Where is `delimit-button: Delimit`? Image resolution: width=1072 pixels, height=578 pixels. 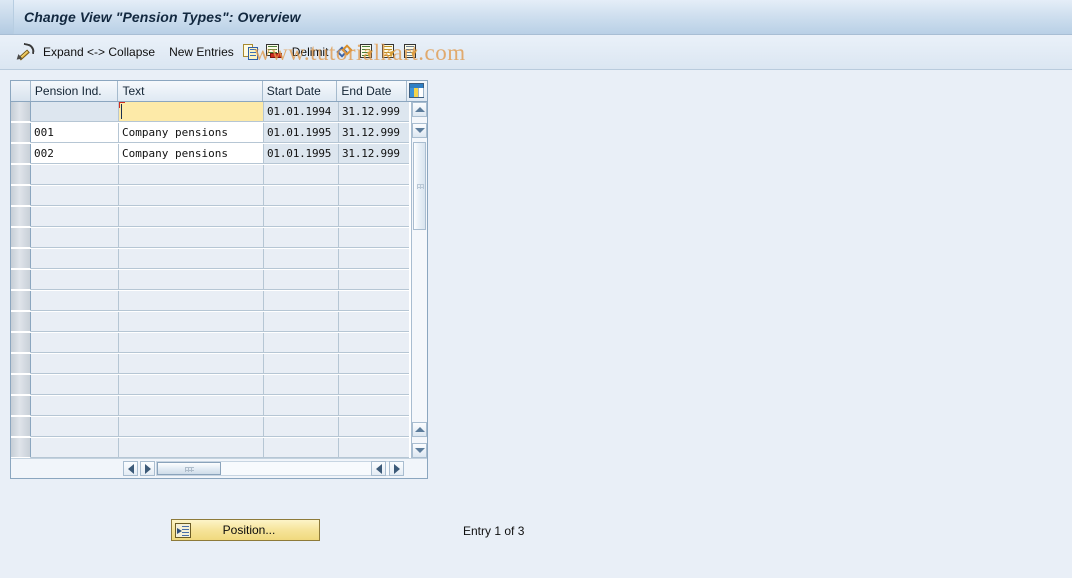 delimit-button: Delimit is located at coordinates (310, 52).